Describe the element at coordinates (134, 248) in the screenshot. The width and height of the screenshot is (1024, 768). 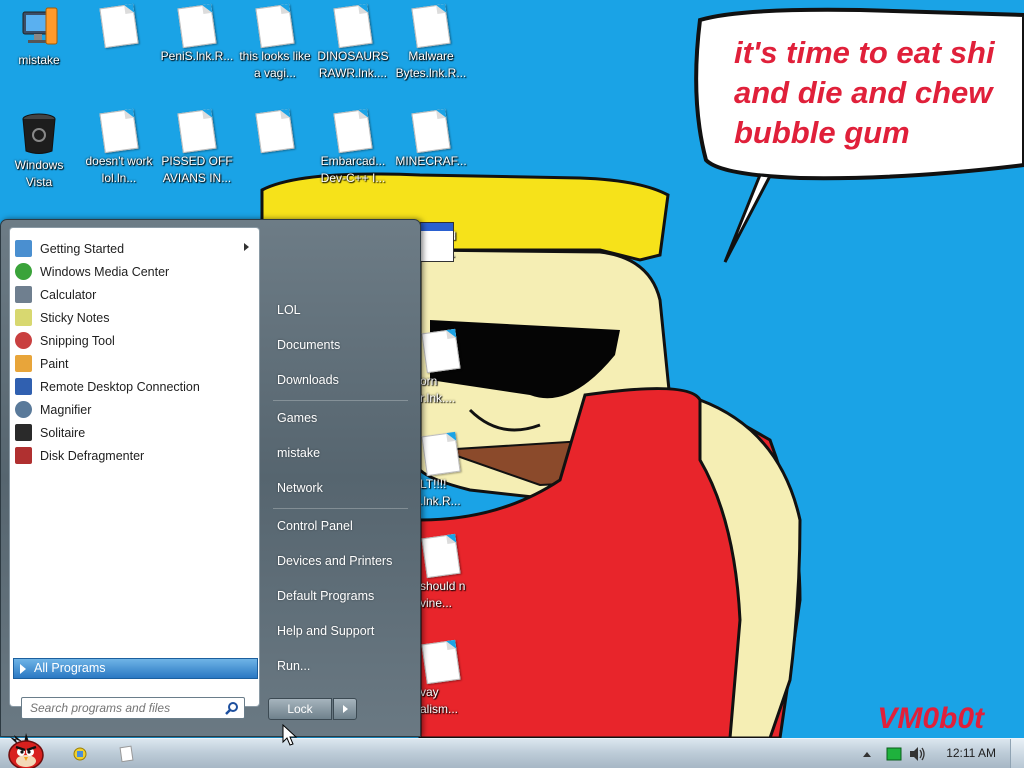
I see `program-getting-started: Getting Started` at that location.